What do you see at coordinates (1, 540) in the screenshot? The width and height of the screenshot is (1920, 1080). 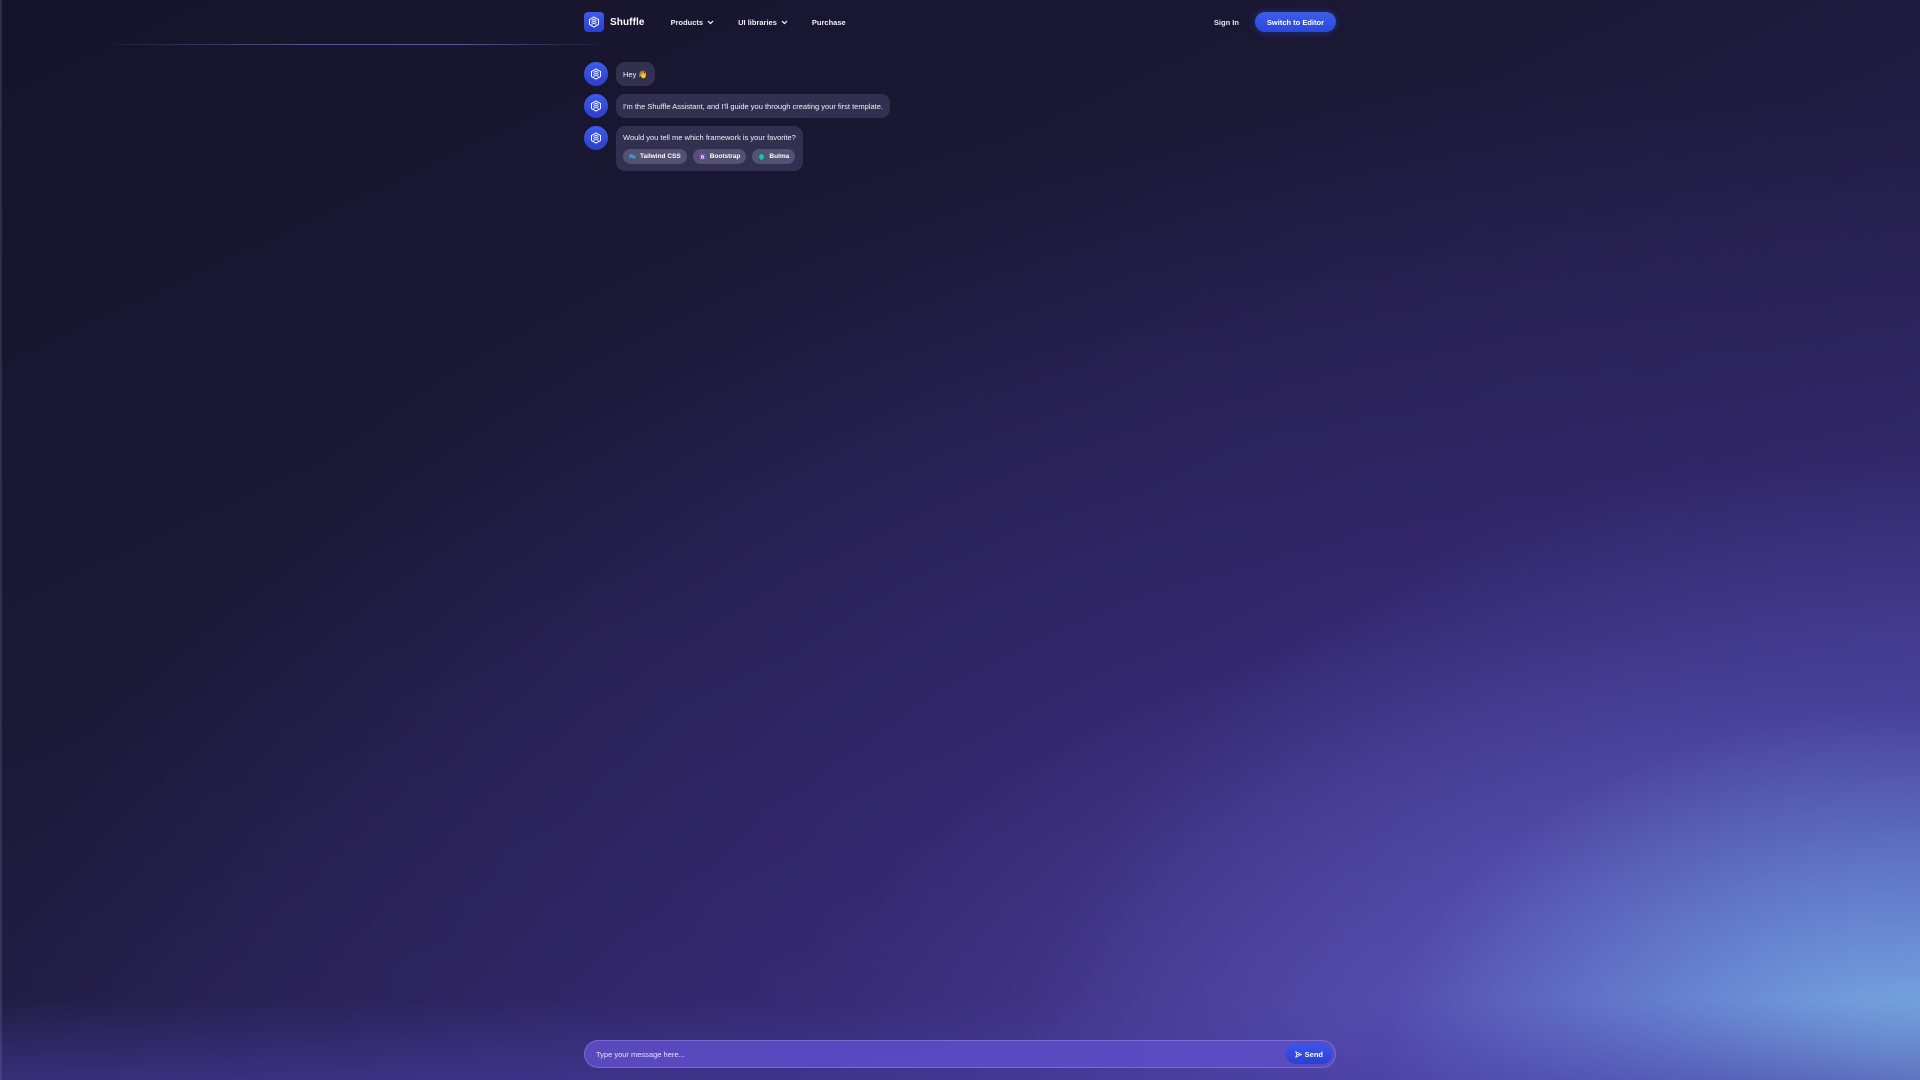 I see `left-edge-line` at bounding box center [1, 540].